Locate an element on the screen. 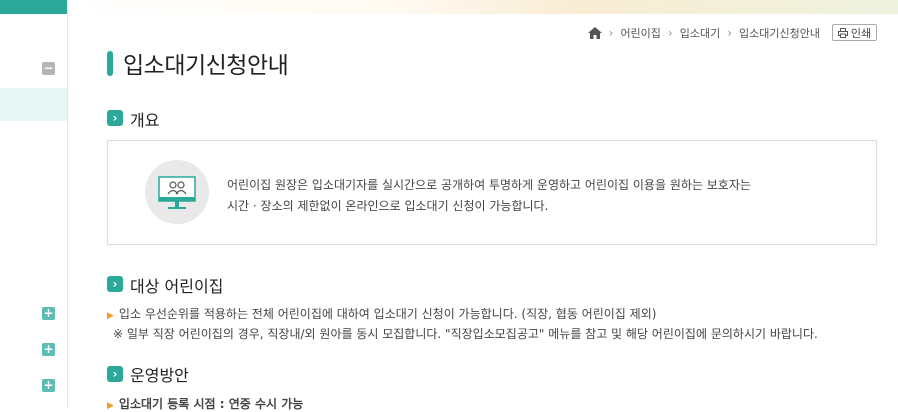 The height and width of the screenshot is (412, 898). page-title: 입소대기신청안내 is located at coordinates (206, 66).